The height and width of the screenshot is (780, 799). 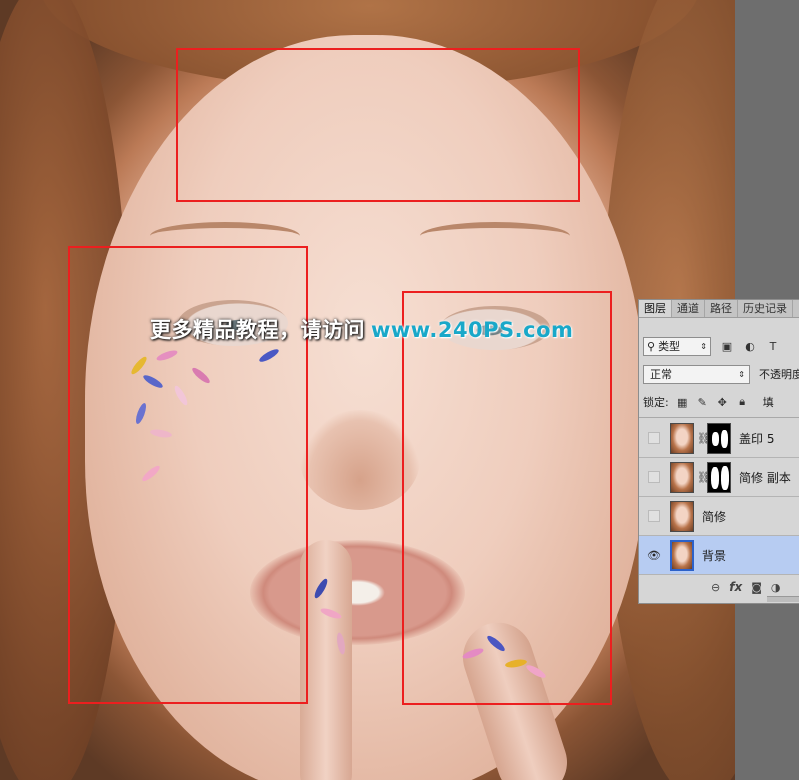 I want to click on panel-bottom-toolbar: ⊖ fx ◙ ◑, so click(x=719, y=587).